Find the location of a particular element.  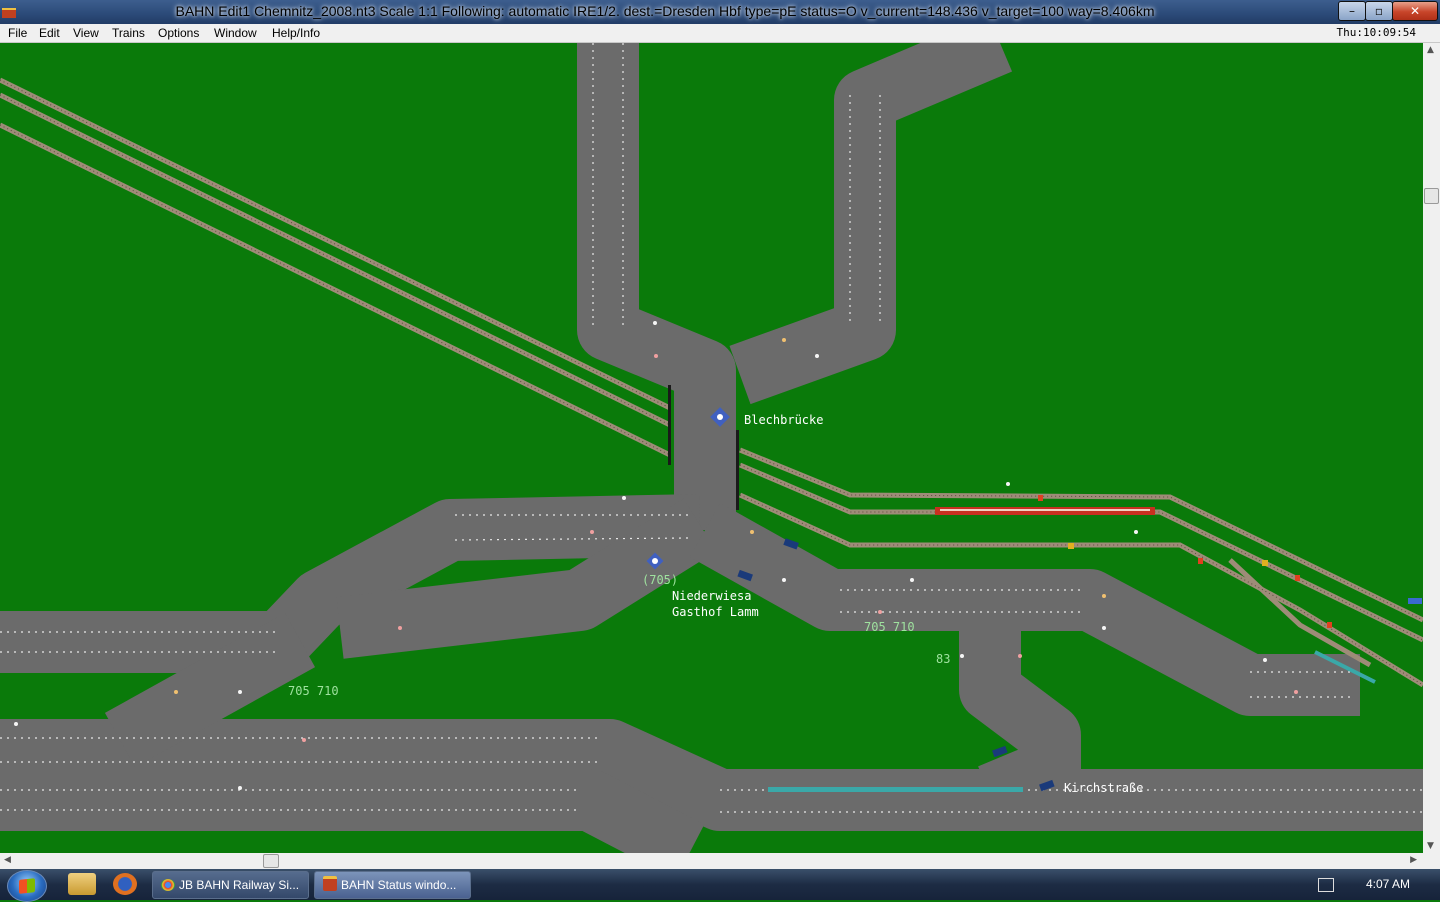

line-label-705-710-east: 705 710 is located at coordinates (889, 627).